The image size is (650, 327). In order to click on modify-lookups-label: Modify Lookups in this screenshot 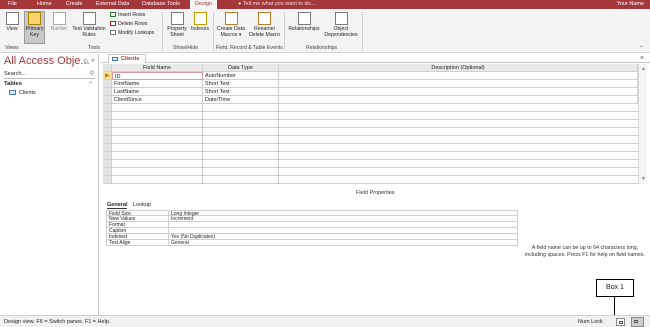, I will do `click(136, 33)`.